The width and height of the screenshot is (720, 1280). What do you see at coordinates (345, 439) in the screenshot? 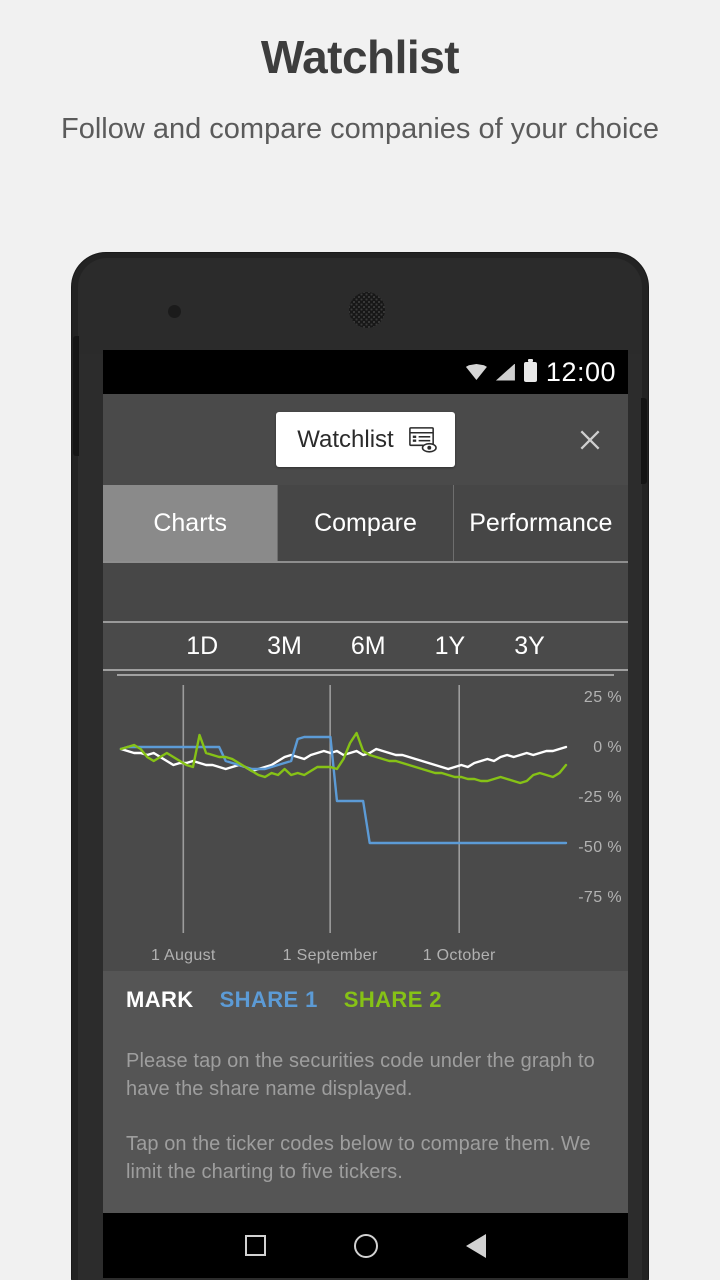
I see `watchlist-pill-label: Watchlist` at bounding box center [345, 439].